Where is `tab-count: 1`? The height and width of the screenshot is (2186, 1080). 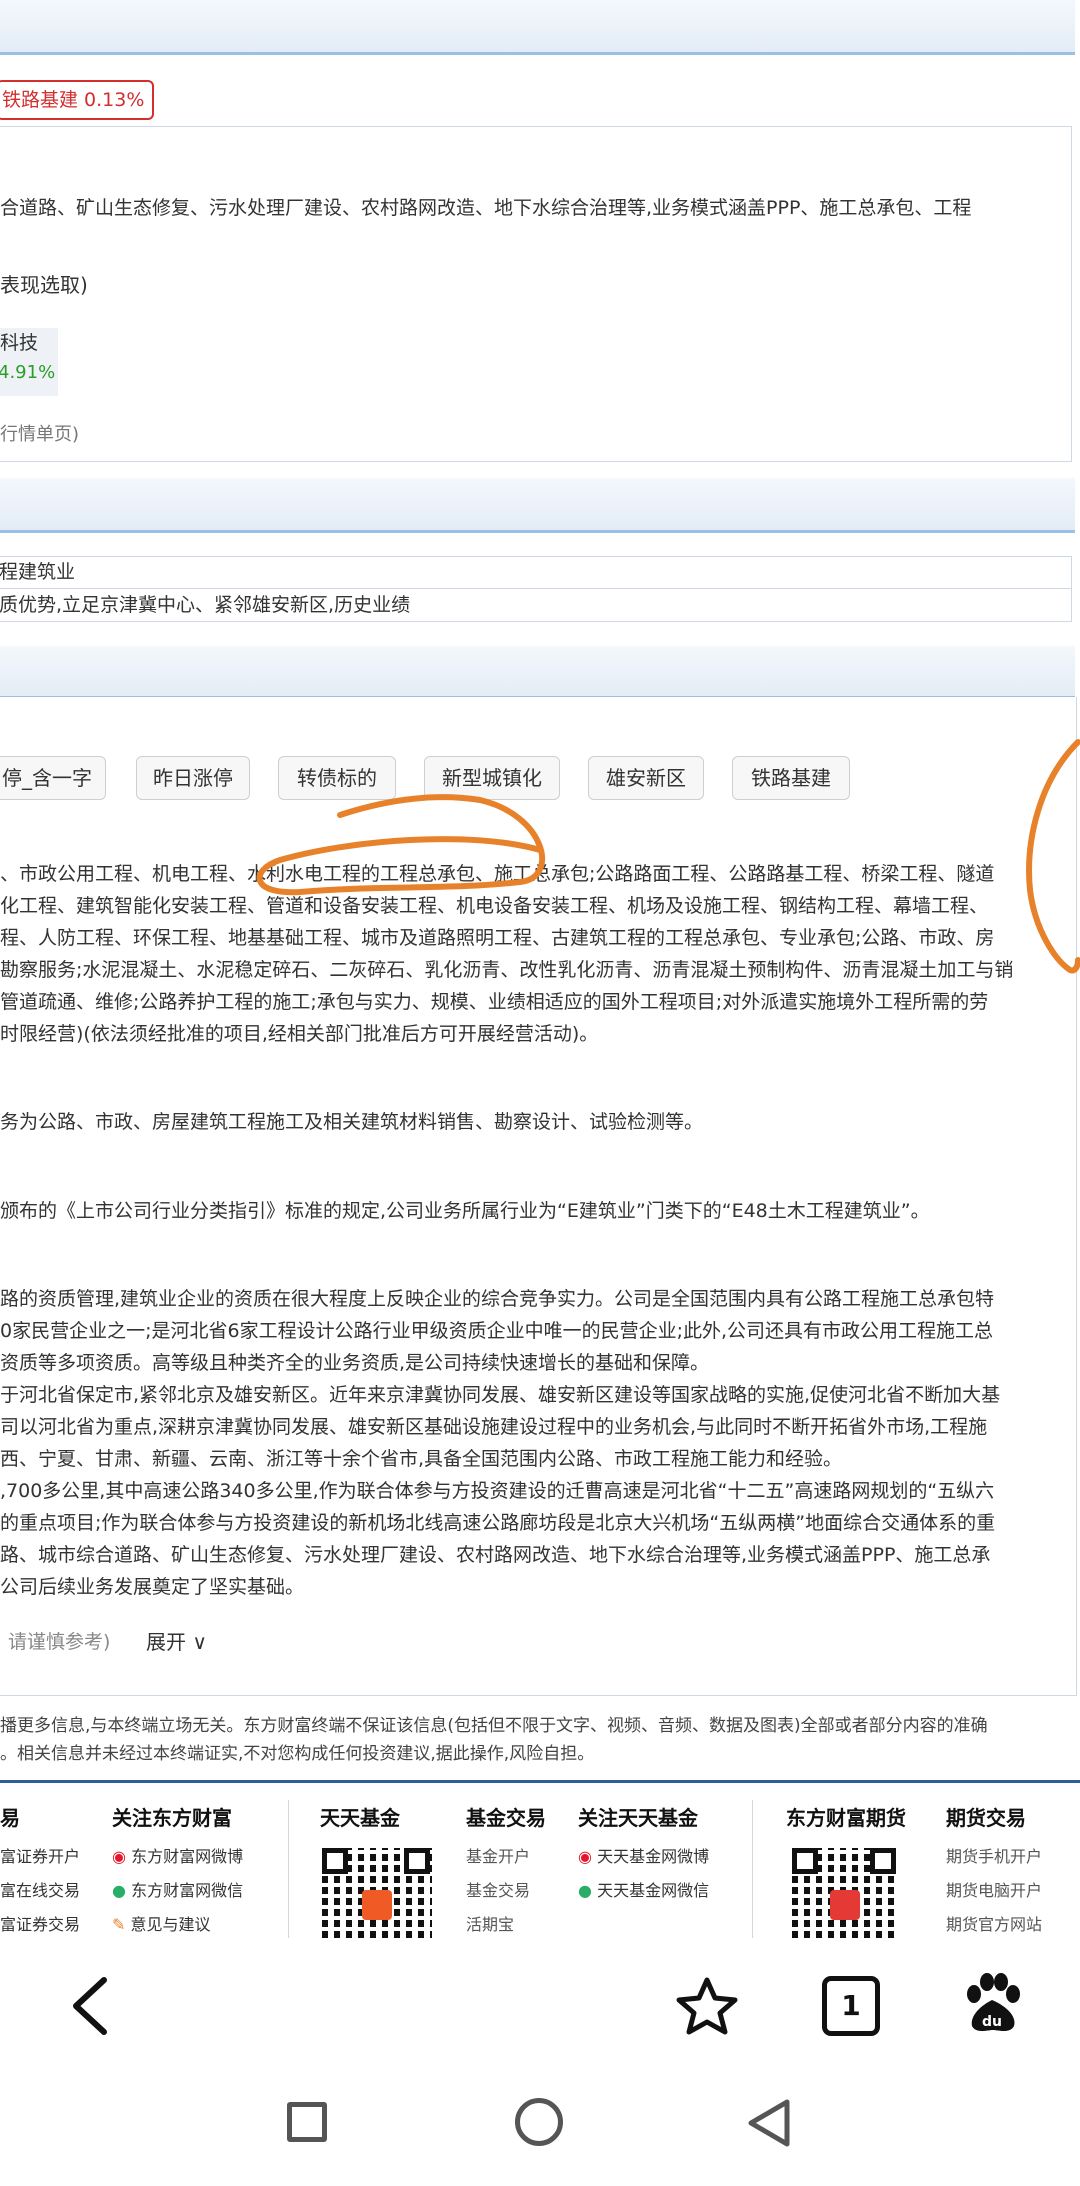 tab-count: 1 is located at coordinates (851, 2005).